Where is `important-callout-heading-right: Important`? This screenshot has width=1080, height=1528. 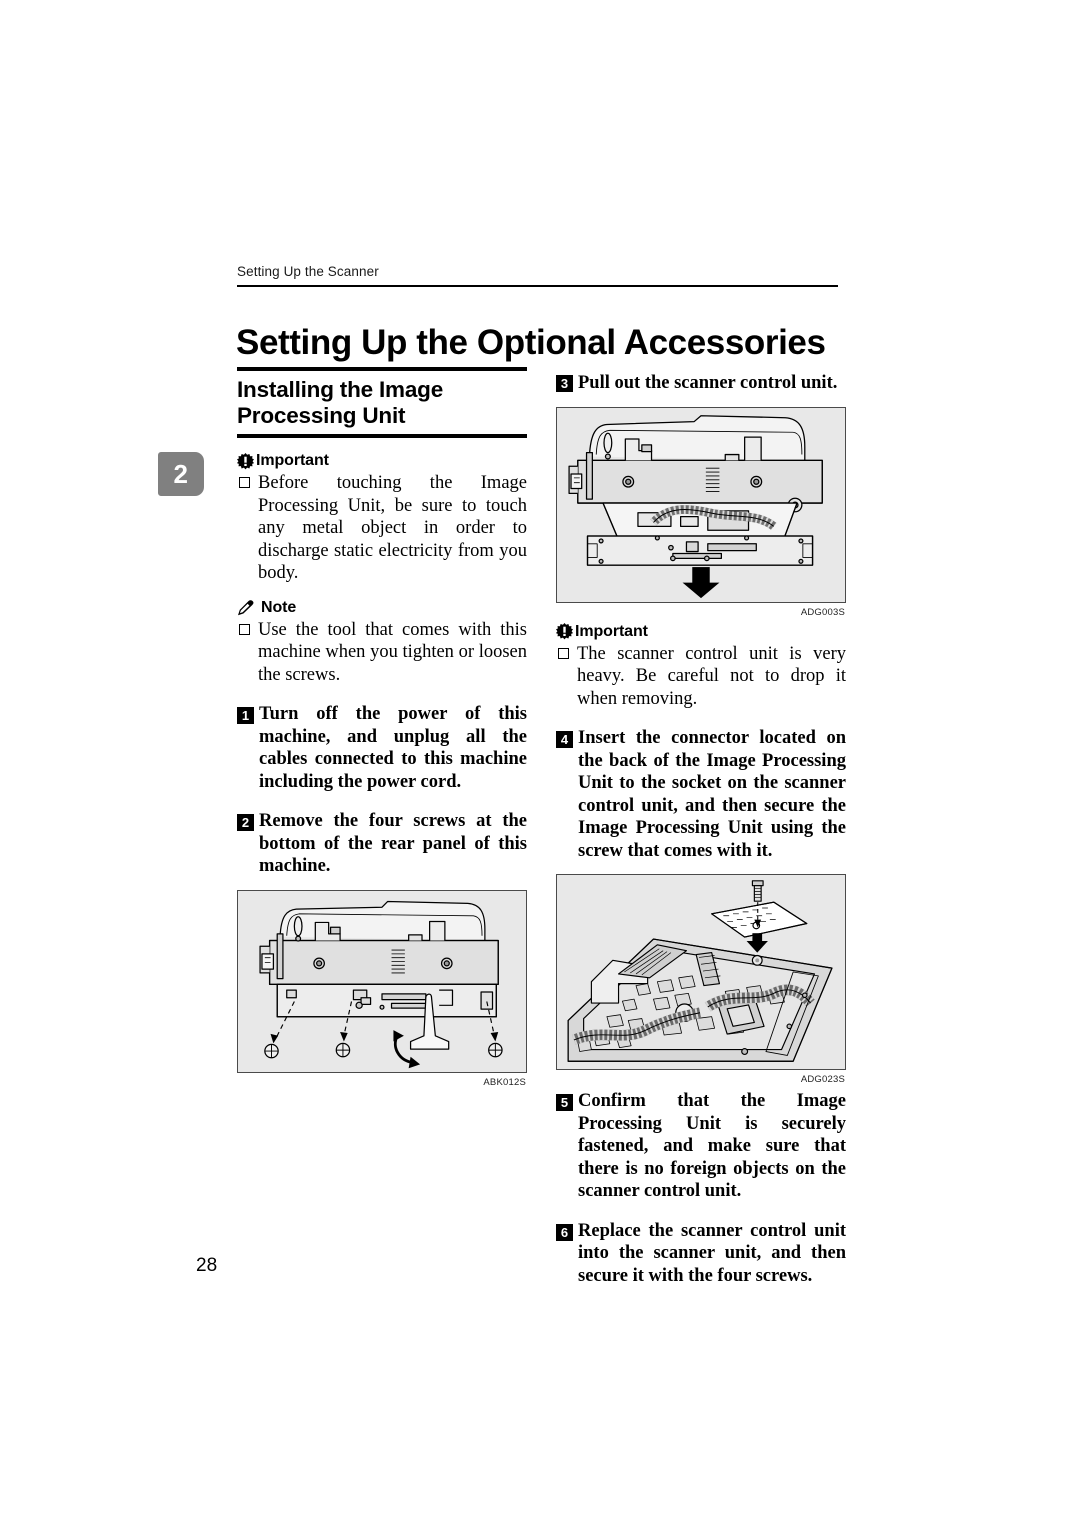
important-callout-heading-right: Important is located at coordinates (701, 632).